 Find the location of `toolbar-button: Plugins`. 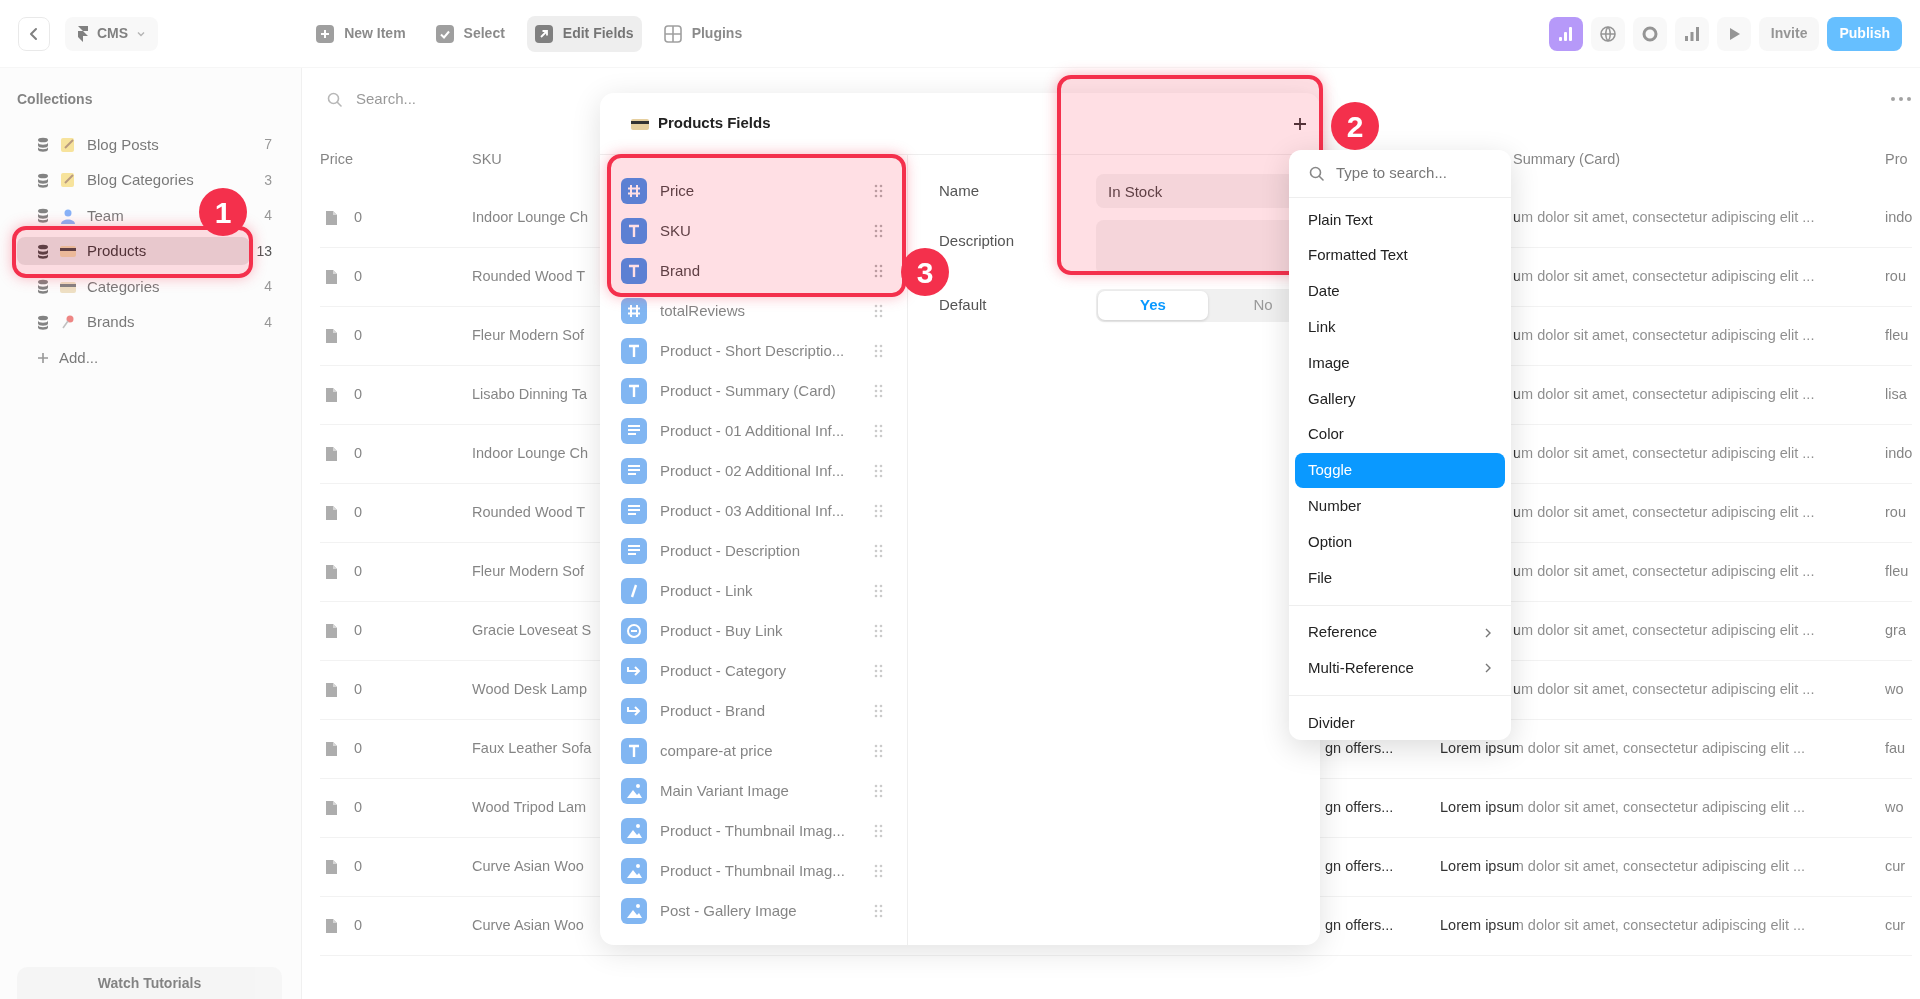

toolbar-button: Plugins is located at coordinates (703, 33).